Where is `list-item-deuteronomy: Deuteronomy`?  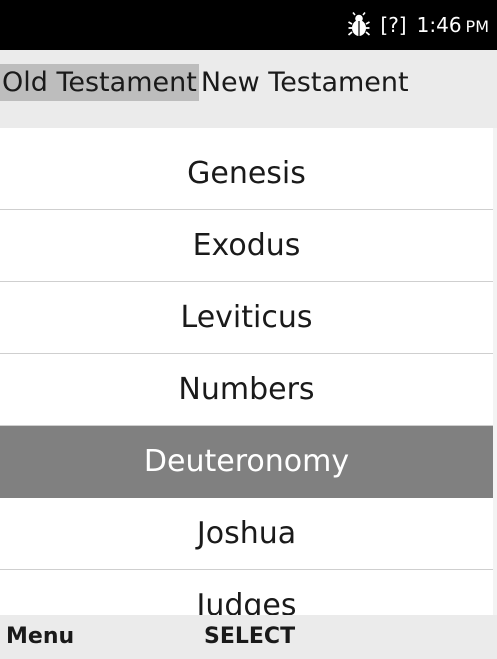 list-item-deuteronomy: Deuteronomy is located at coordinates (246, 462).